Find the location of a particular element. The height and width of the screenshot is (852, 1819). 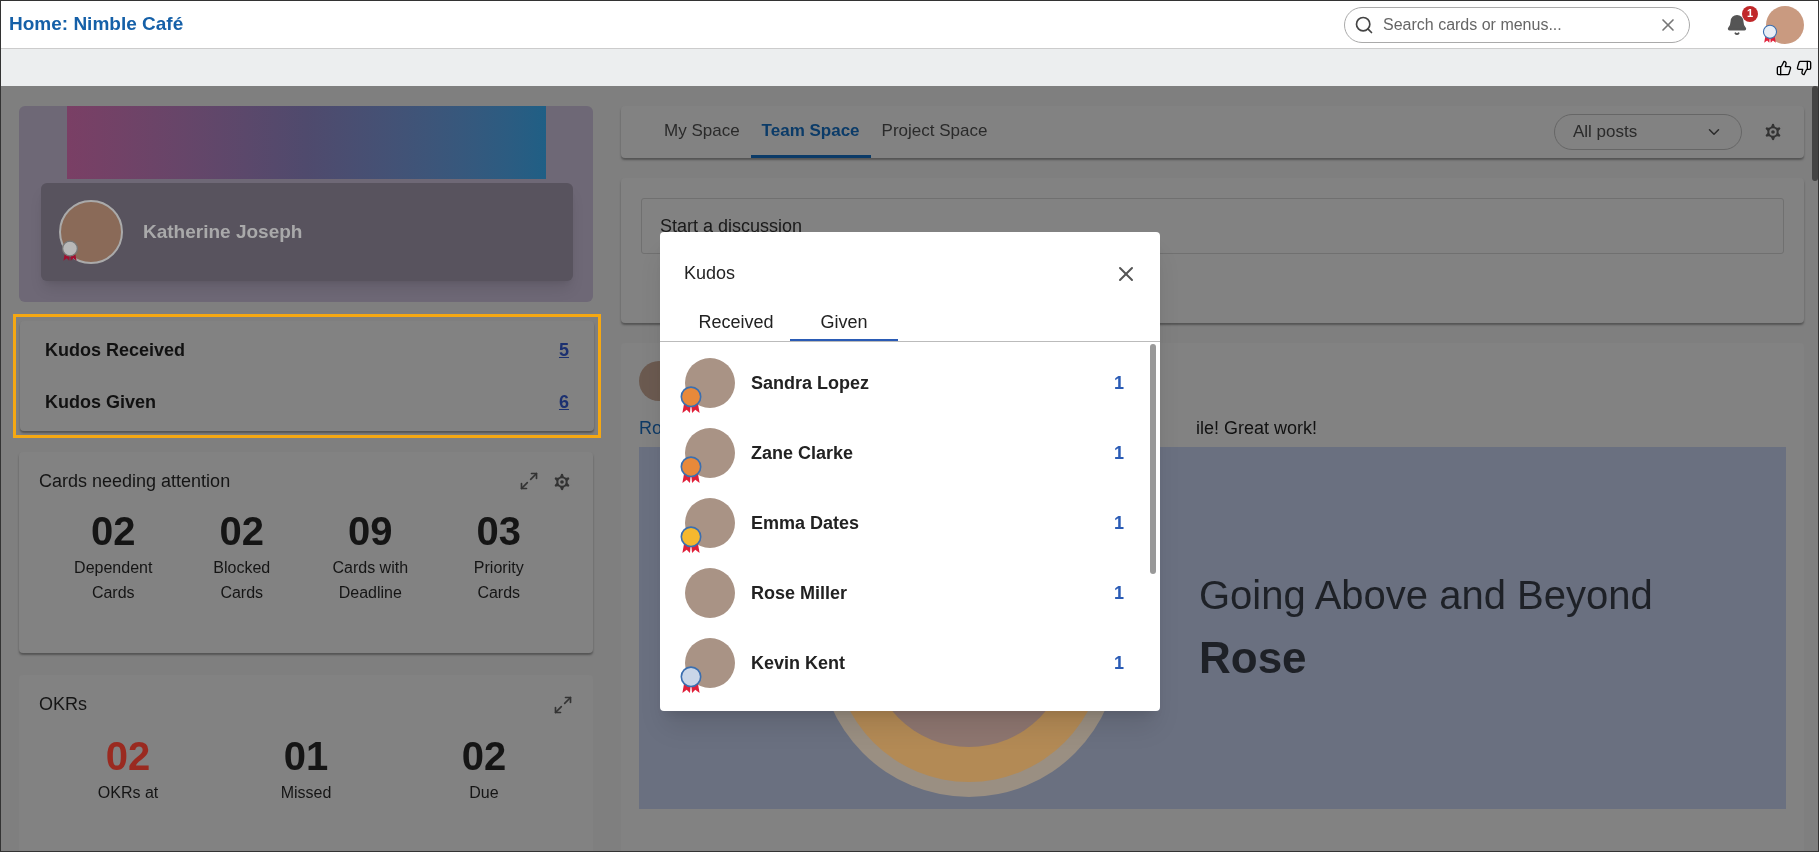

stat-label: Dependent Cards is located at coordinates (113, 580).